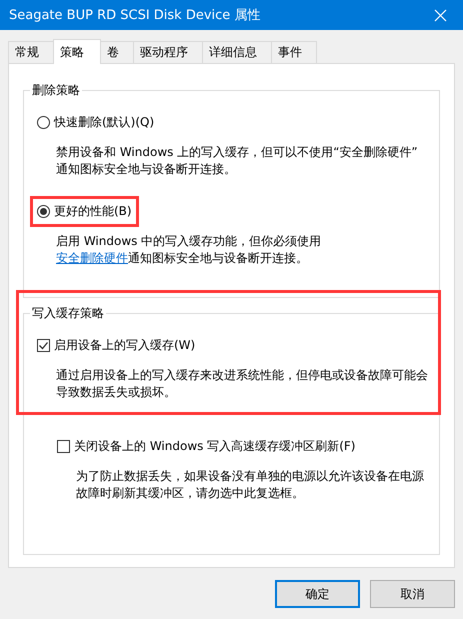  Describe the element at coordinates (190, 493) in the screenshot. I see `option-description: 故障时刷新其缓冲区，请勿选中此复选框。` at that location.